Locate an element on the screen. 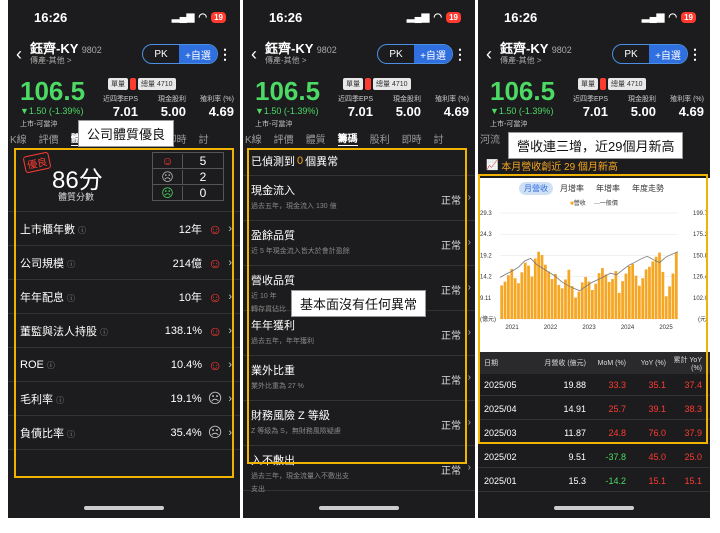 Image resolution: width=720 pixels, height=533 pixels. tab-chips: 籌碼 is located at coordinates (347, 138).